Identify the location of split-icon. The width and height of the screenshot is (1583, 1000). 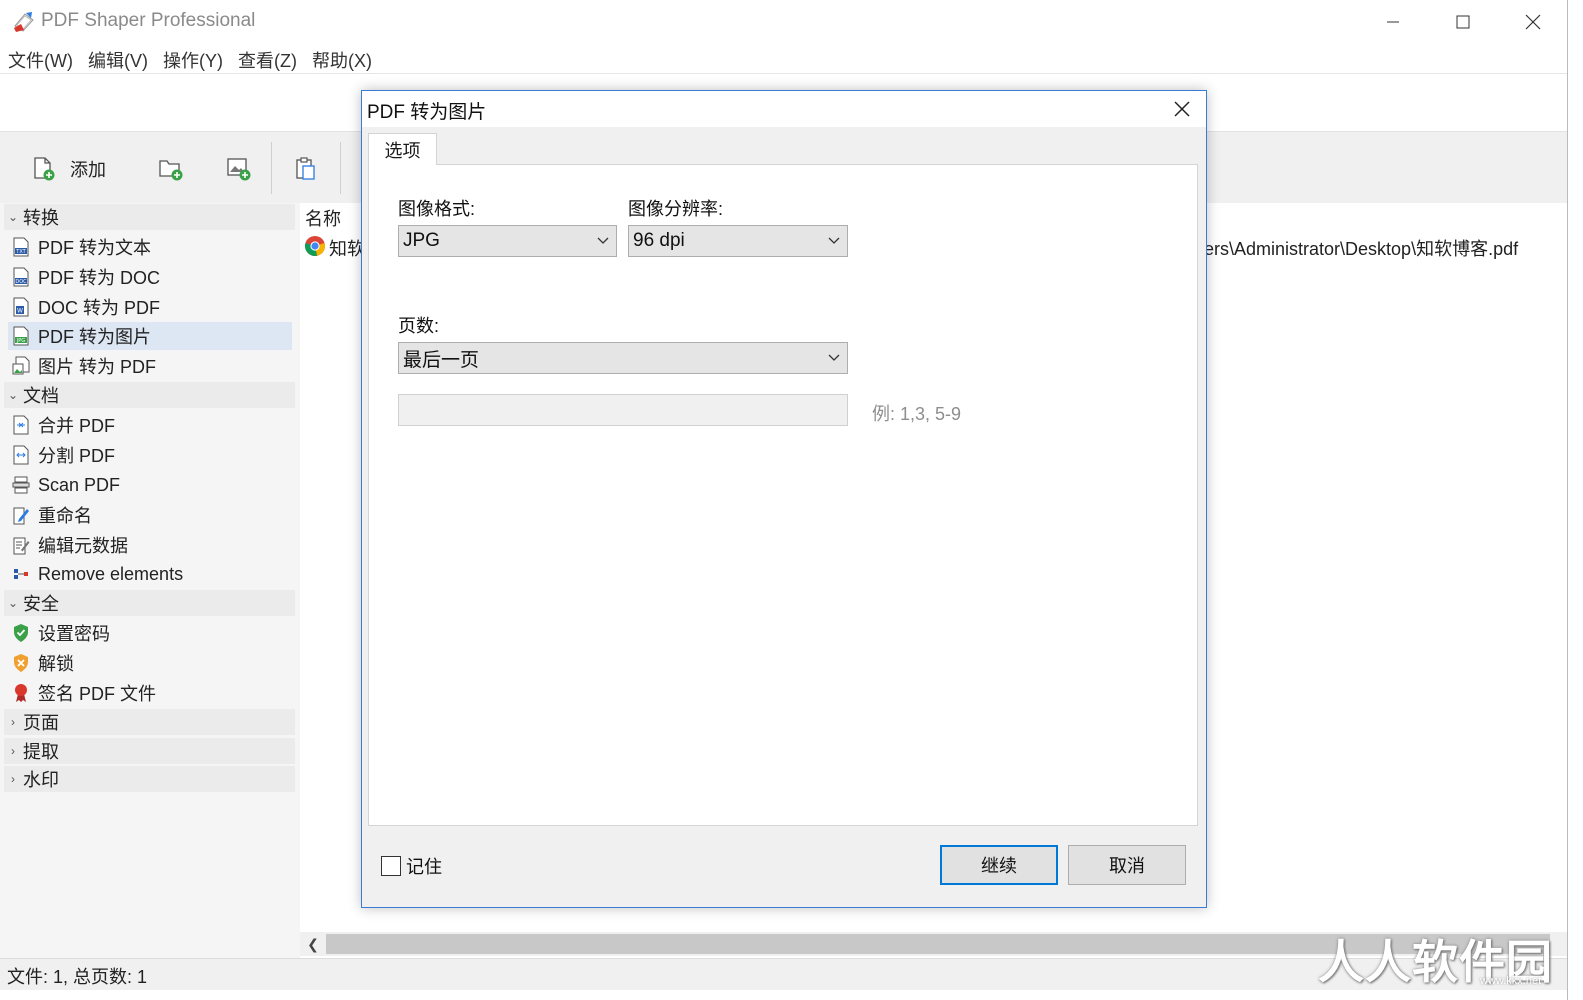
(21, 455).